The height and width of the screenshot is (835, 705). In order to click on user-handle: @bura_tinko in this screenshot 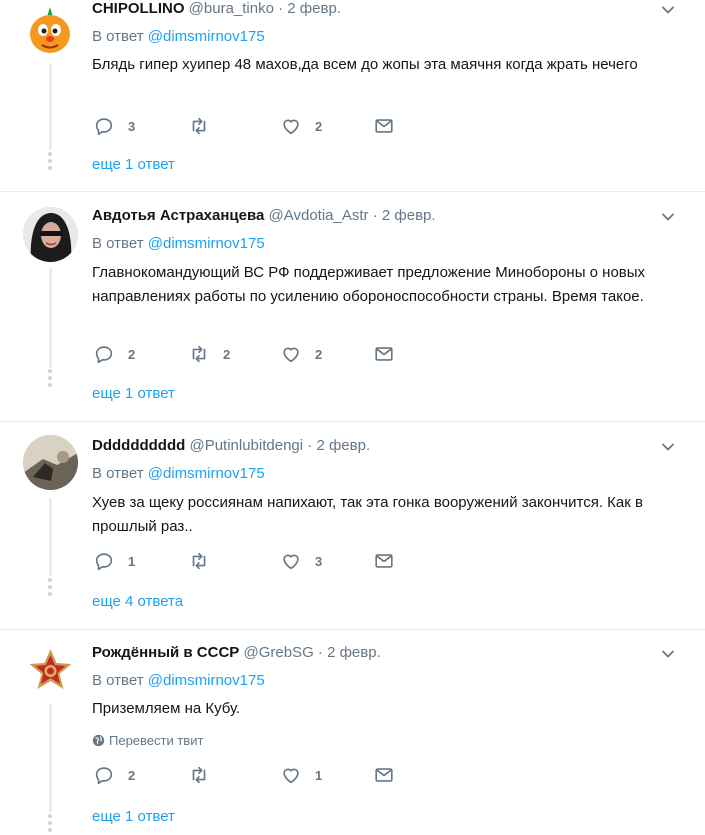, I will do `click(231, 8)`.